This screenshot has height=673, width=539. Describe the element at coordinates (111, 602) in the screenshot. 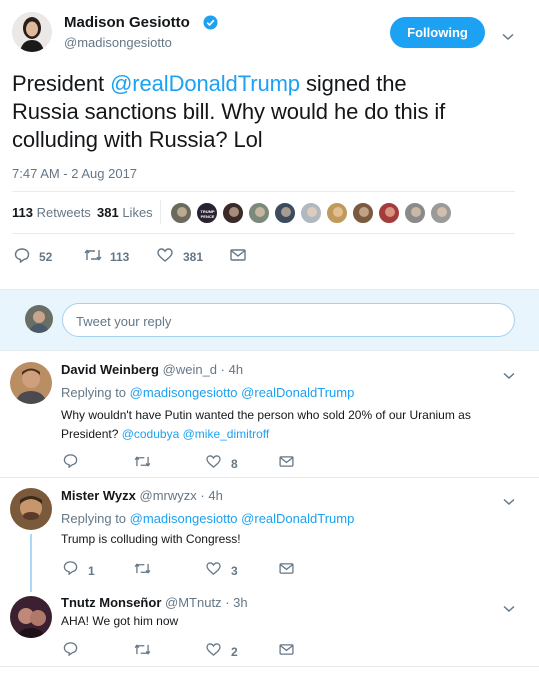

I see `reply-author-name: Tnutz Monseñor` at that location.